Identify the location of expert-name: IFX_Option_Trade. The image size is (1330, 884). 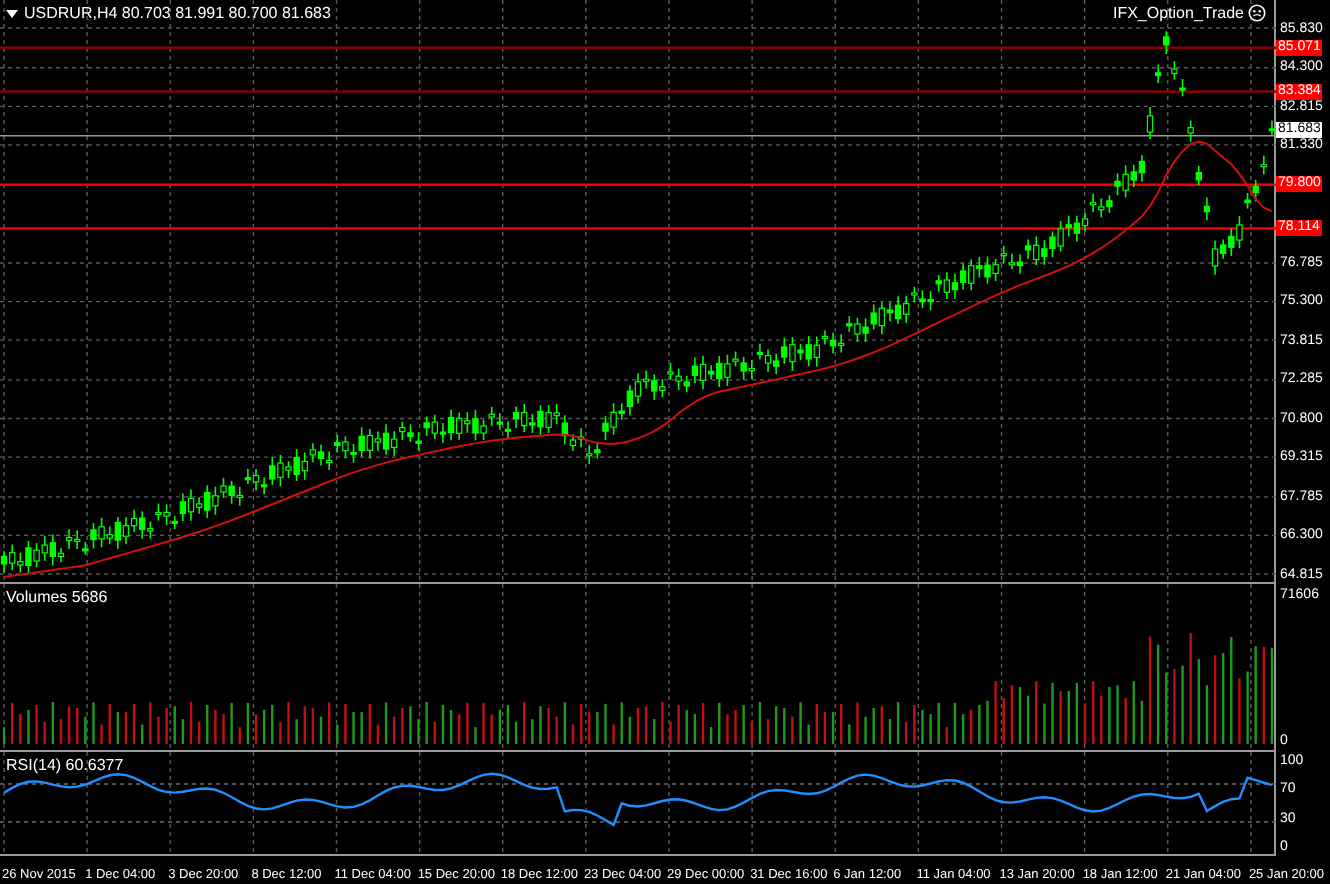
(1178, 13).